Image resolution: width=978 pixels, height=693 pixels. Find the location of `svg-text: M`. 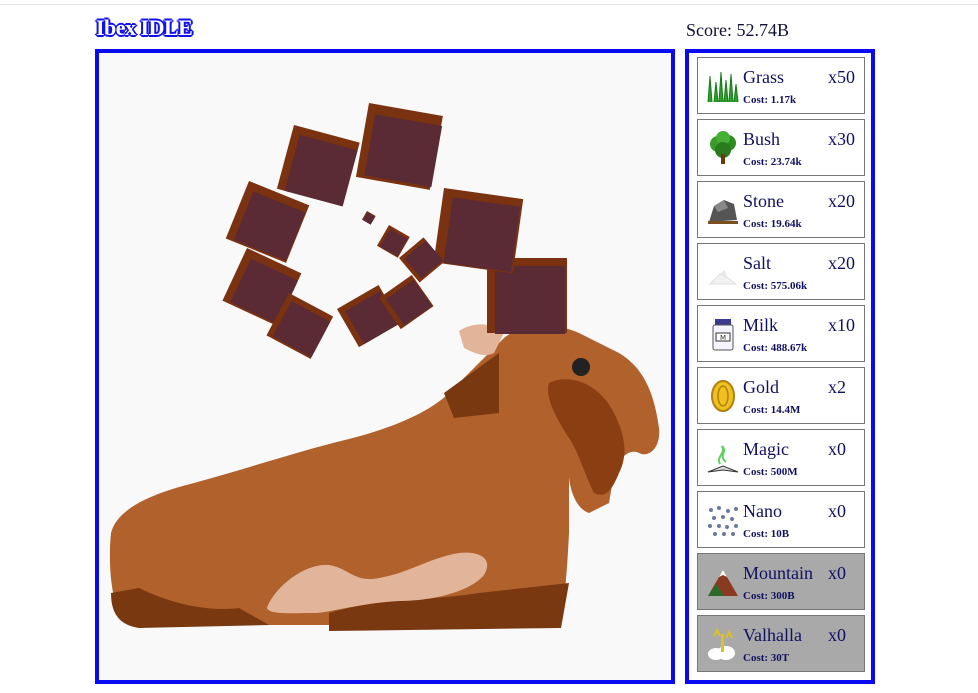

svg-text: M is located at coordinates (723, 338).